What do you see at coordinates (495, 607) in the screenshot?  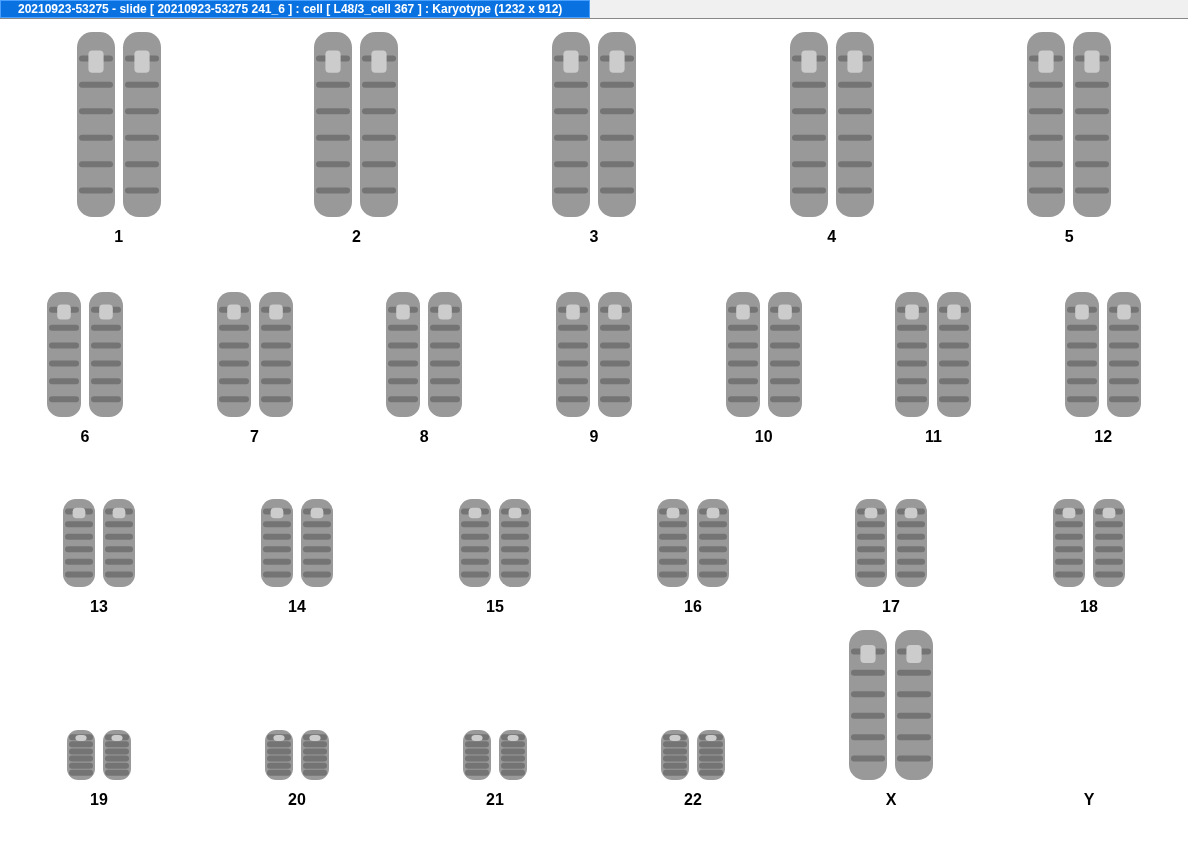 I see `chromosome-number: 15` at bounding box center [495, 607].